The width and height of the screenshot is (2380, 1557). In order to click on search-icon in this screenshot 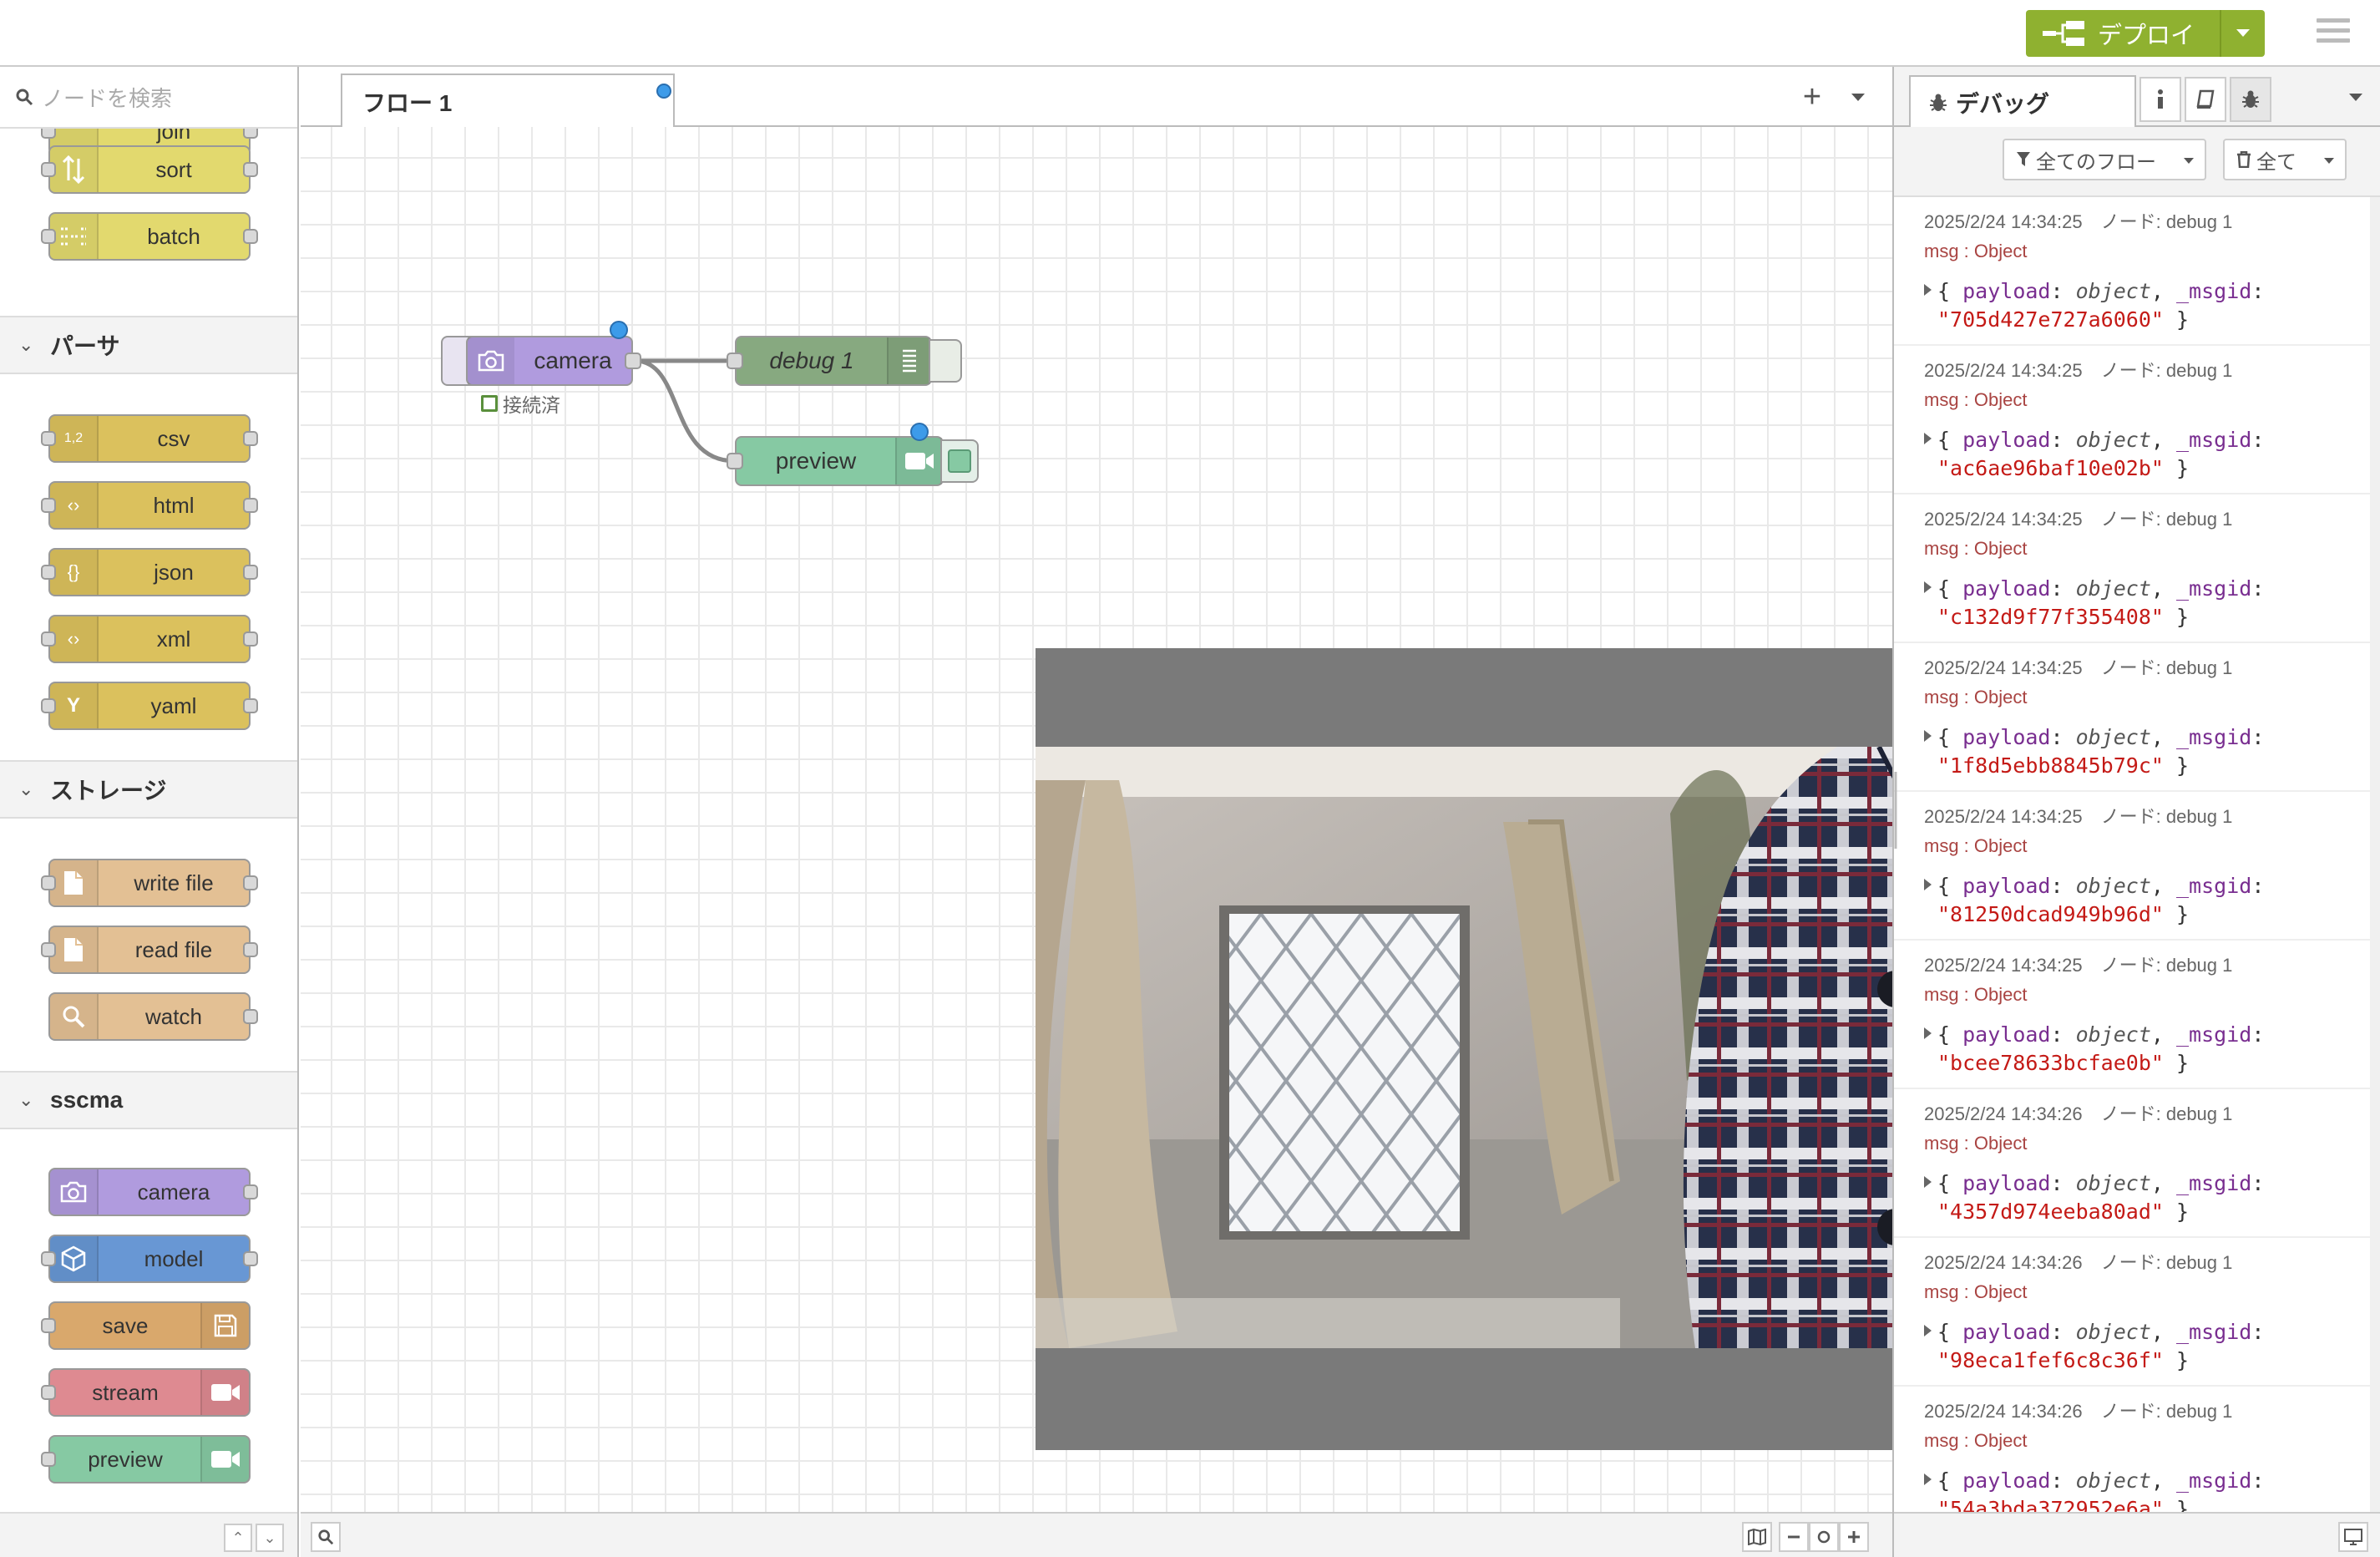, I will do `click(326, 1537)`.